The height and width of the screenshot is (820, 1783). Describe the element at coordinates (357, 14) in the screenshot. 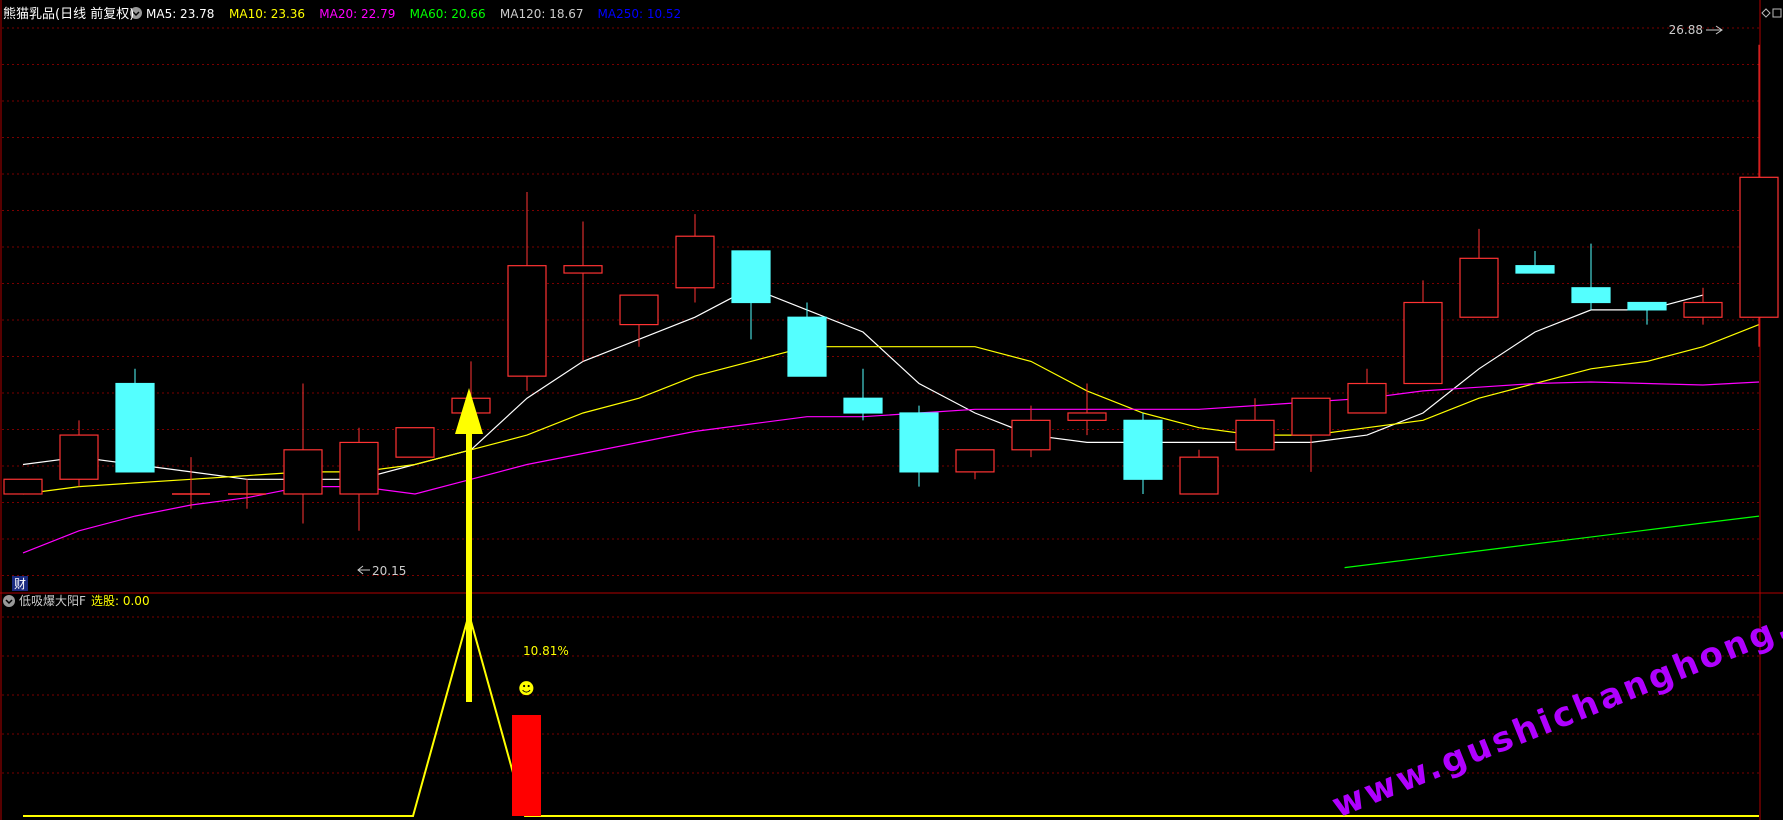

I see `ma-legend-item: MA20: 22.79` at that location.